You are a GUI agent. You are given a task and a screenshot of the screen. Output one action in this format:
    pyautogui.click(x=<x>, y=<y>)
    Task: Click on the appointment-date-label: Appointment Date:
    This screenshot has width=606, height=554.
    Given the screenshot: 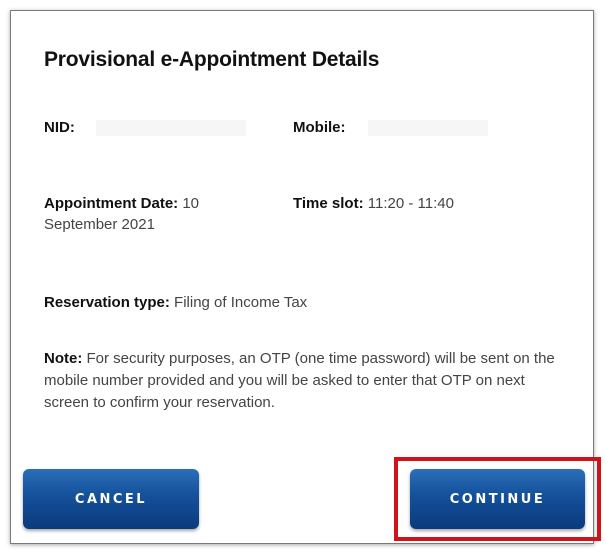 What is the action you would take?
    pyautogui.click(x=113, y=203)
    